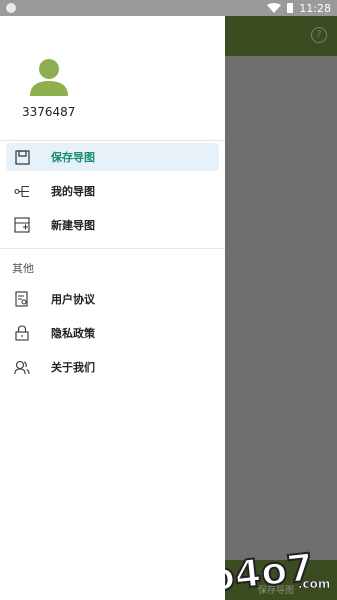 This screenshot has width=337, height=600. Describe the element at coordinates (274, 8) in the screenshot. I see `wifi-icon` at that location.